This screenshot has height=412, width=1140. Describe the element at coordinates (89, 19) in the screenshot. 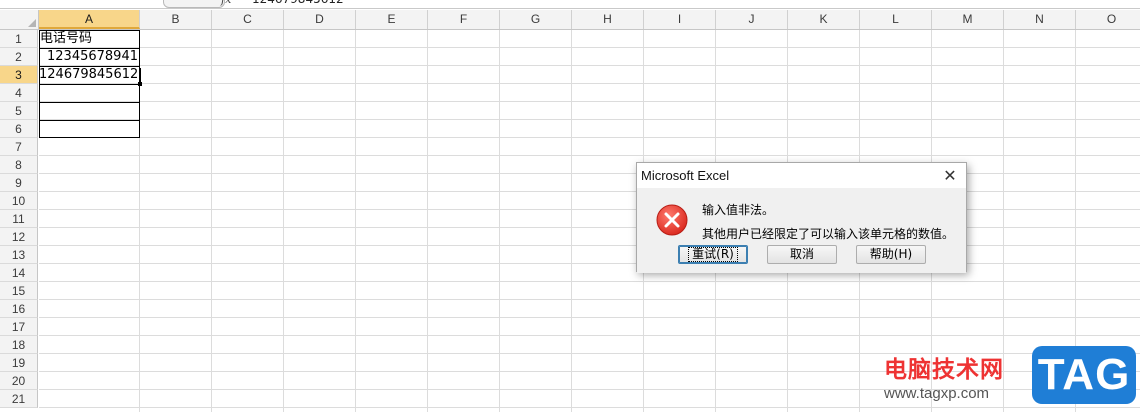

I see `column-header-a: A` at that location.